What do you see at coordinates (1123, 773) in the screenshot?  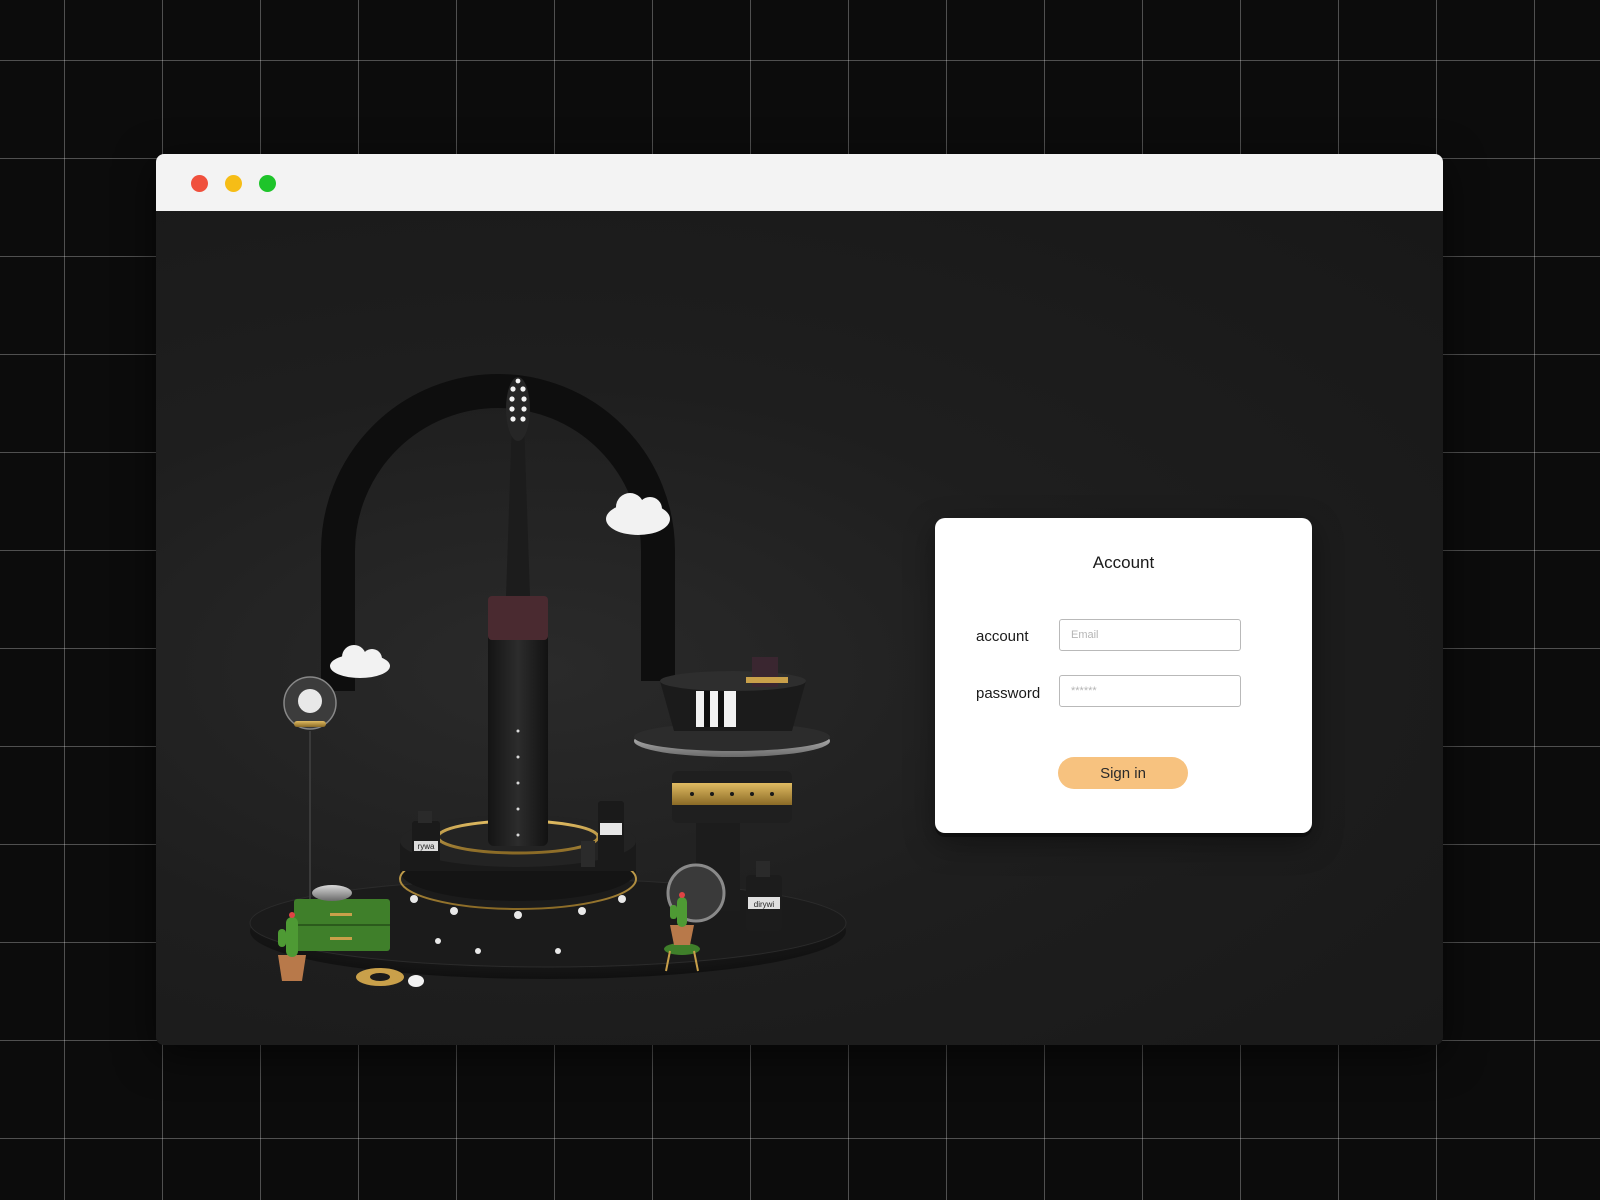 I see `signin-button: Sign in` at bounding box center [1123, 773].